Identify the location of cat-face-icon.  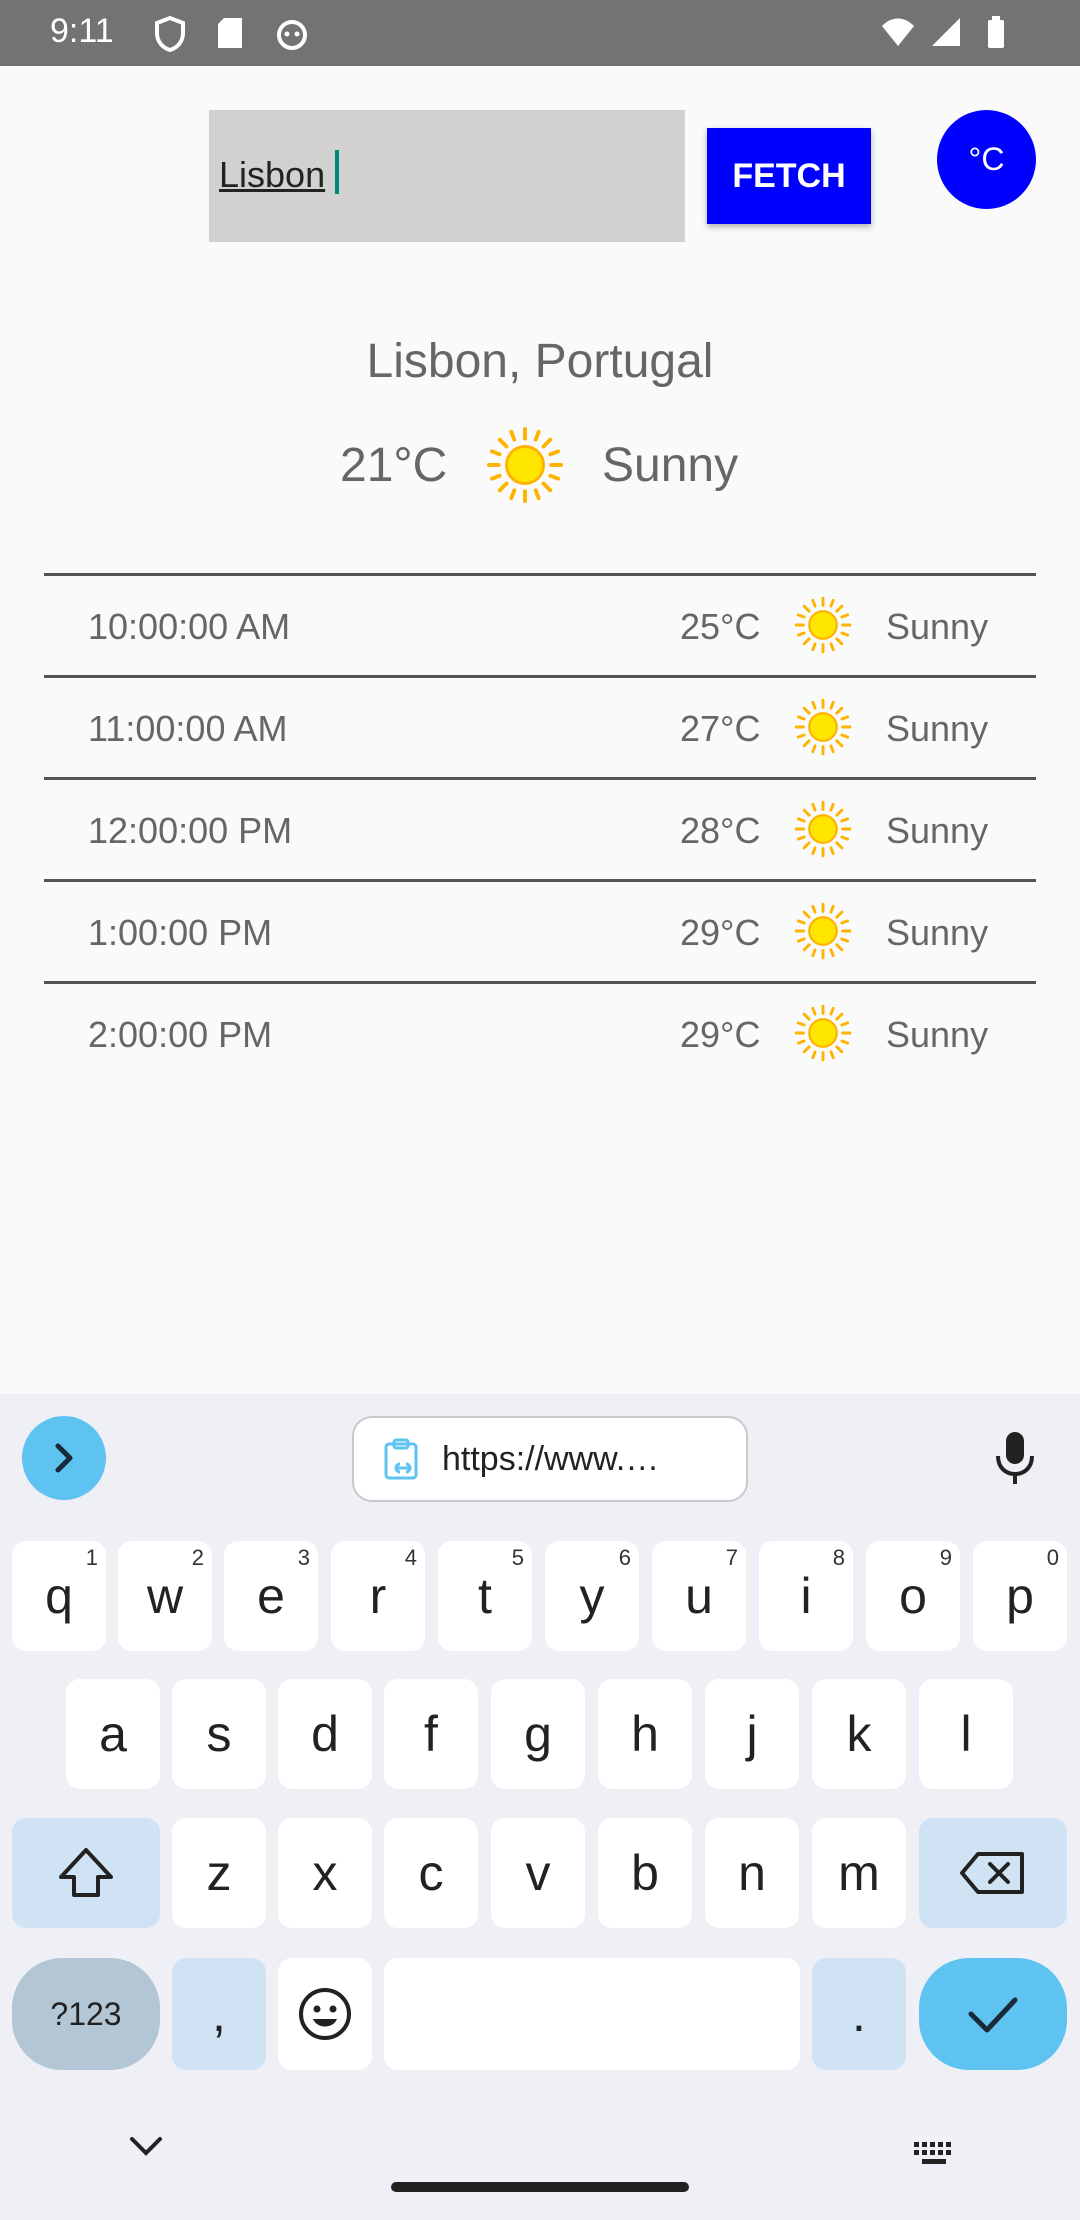
(292, 35).